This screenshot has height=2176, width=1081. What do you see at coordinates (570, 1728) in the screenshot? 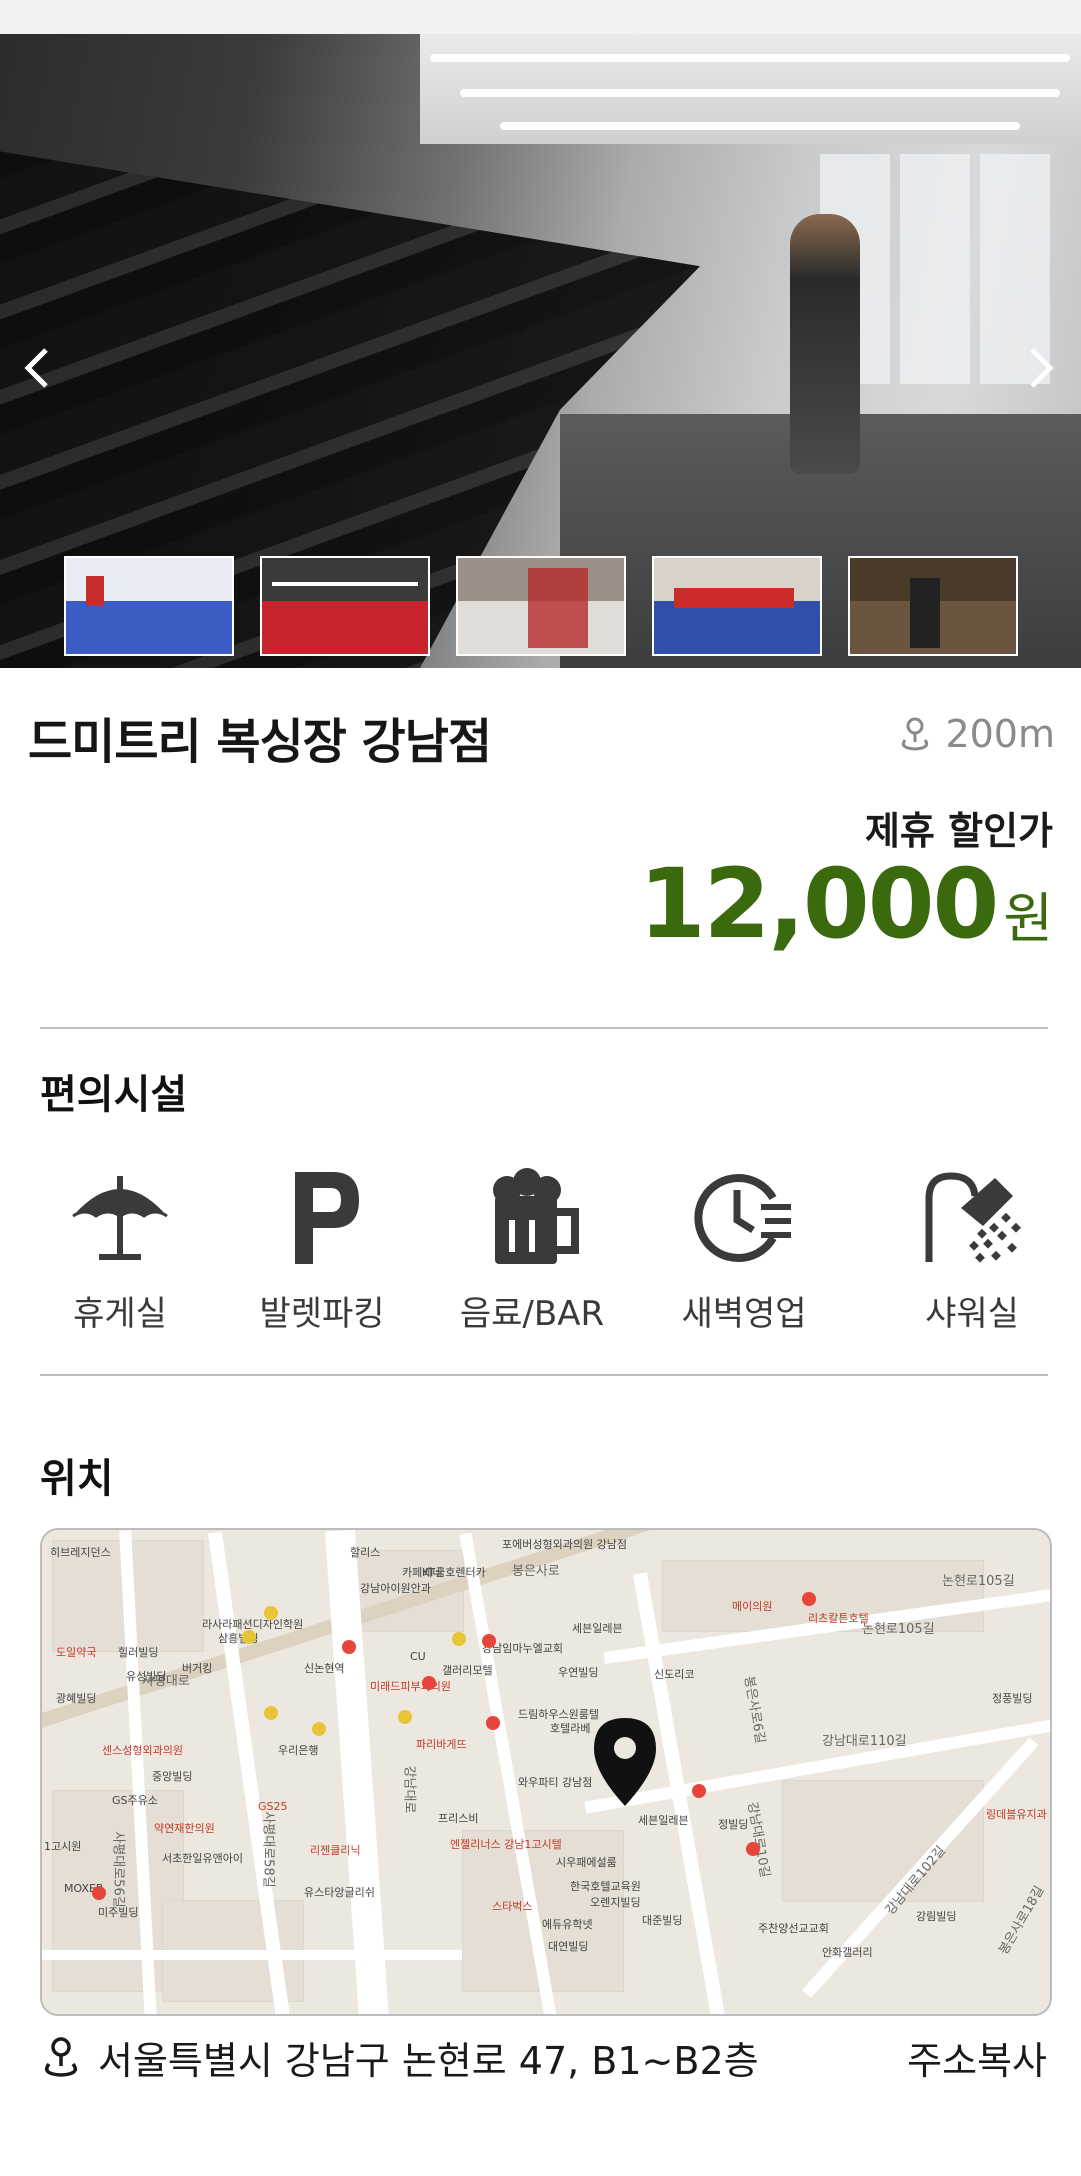
I see `map-label: 호텔라베` at bounding box center [570, 1728].